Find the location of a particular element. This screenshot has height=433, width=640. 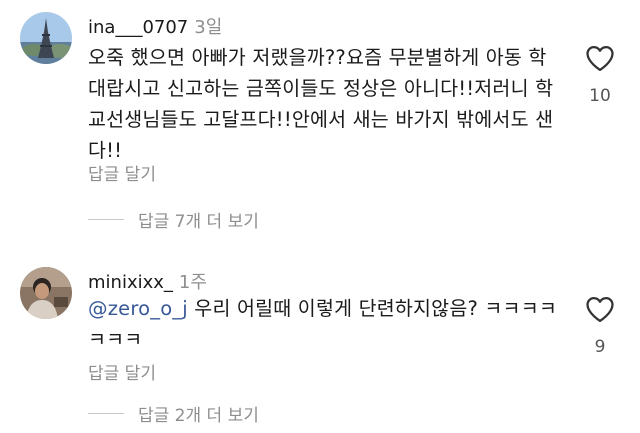

comment-header: ina___0707 3일 is located at coordinates (155, 26).